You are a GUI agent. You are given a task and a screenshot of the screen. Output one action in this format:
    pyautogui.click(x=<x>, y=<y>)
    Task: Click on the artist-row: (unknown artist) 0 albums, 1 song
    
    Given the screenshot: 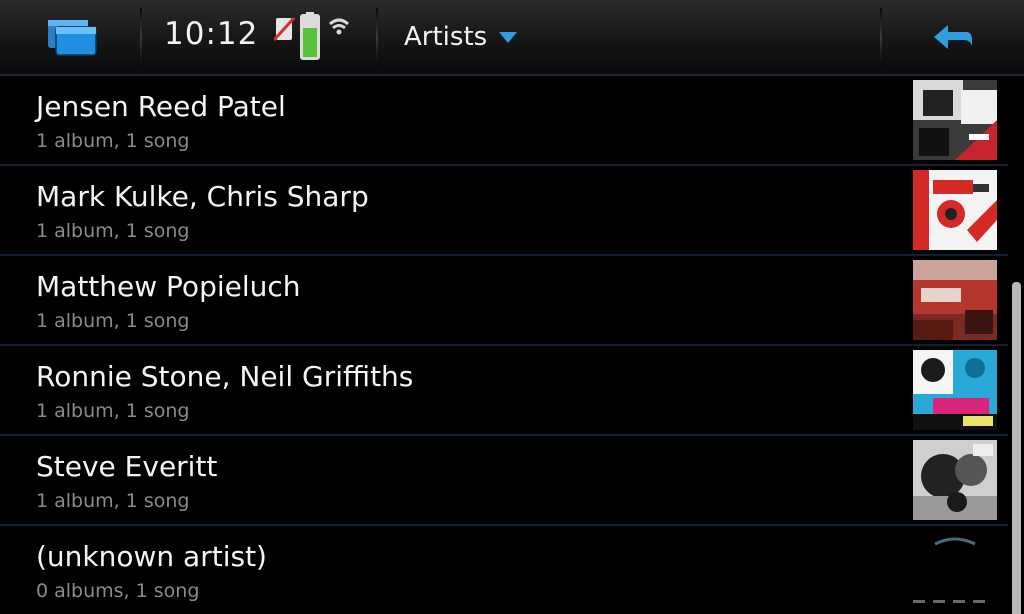 What is the action you would take?
    pyautogui.click(x=504, y=570)
    